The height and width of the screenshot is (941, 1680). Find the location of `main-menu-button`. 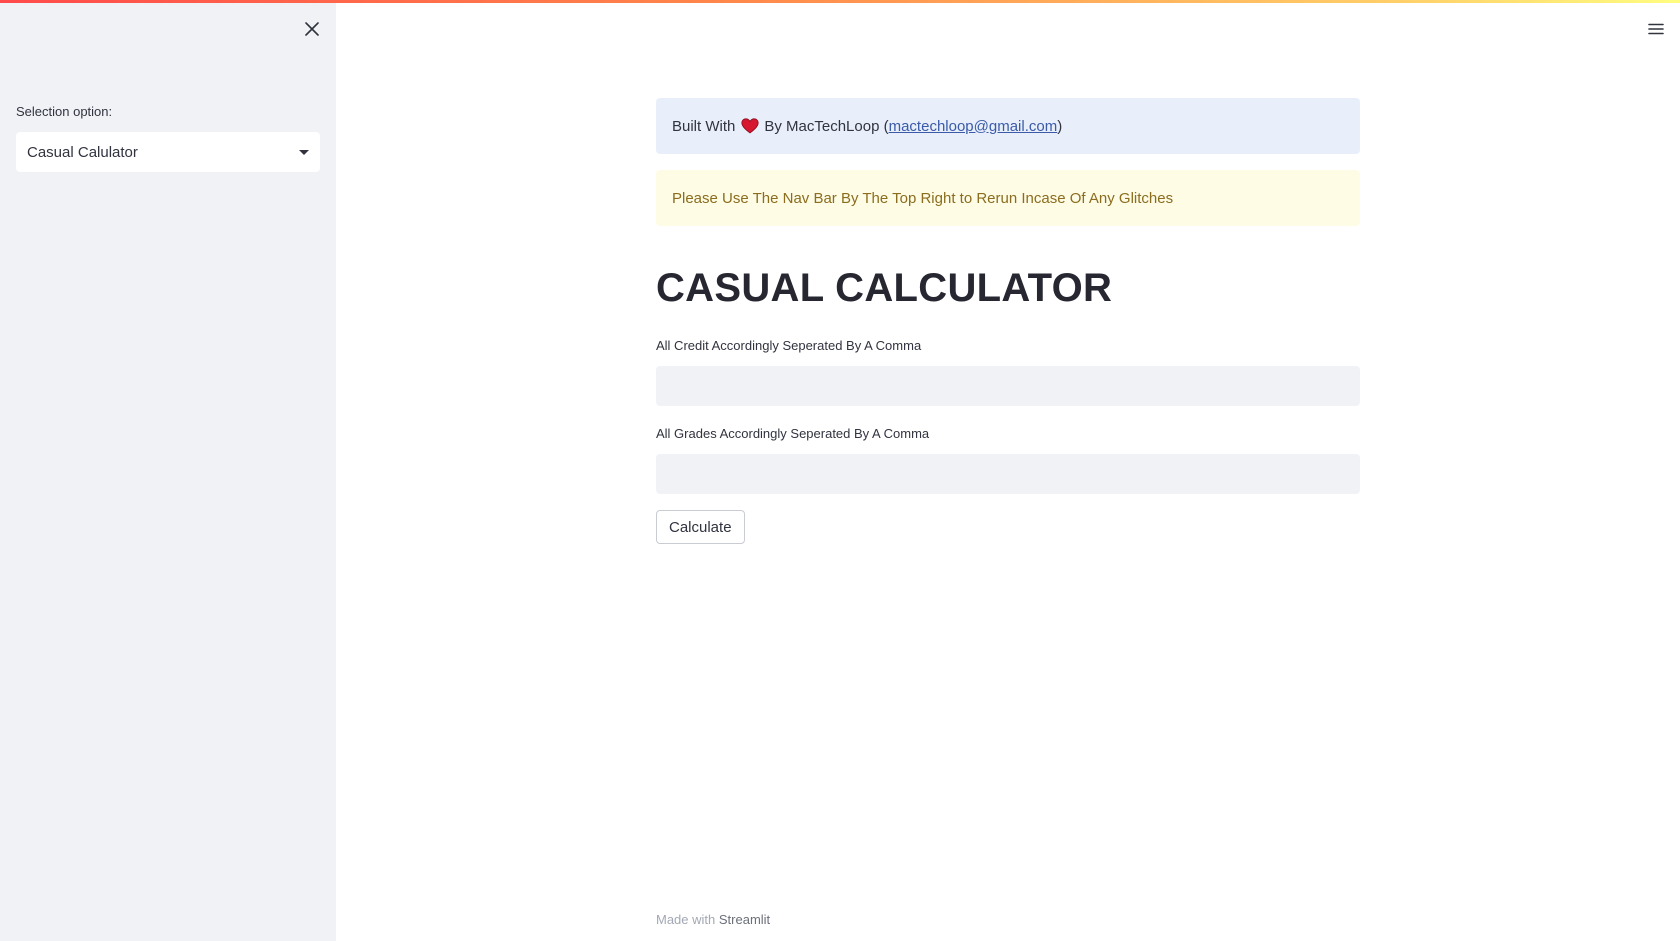

main-menu-button is located at coordinates (1656, 29).